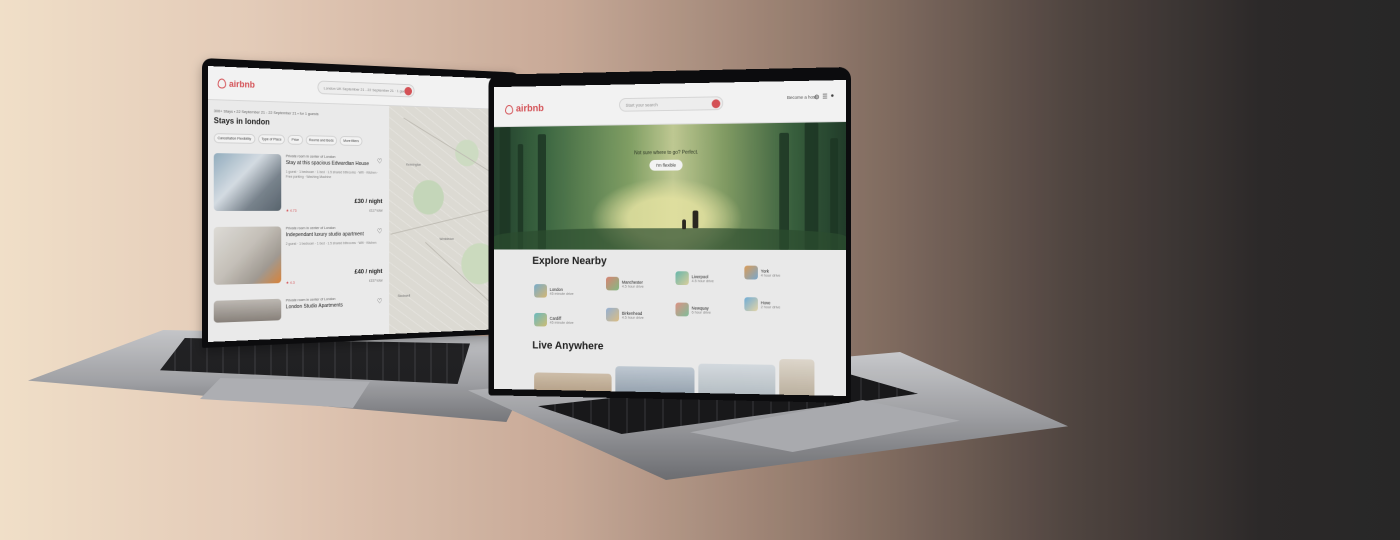  I want to click on nearby-item: London 45 minute drive, so click(554, 291).